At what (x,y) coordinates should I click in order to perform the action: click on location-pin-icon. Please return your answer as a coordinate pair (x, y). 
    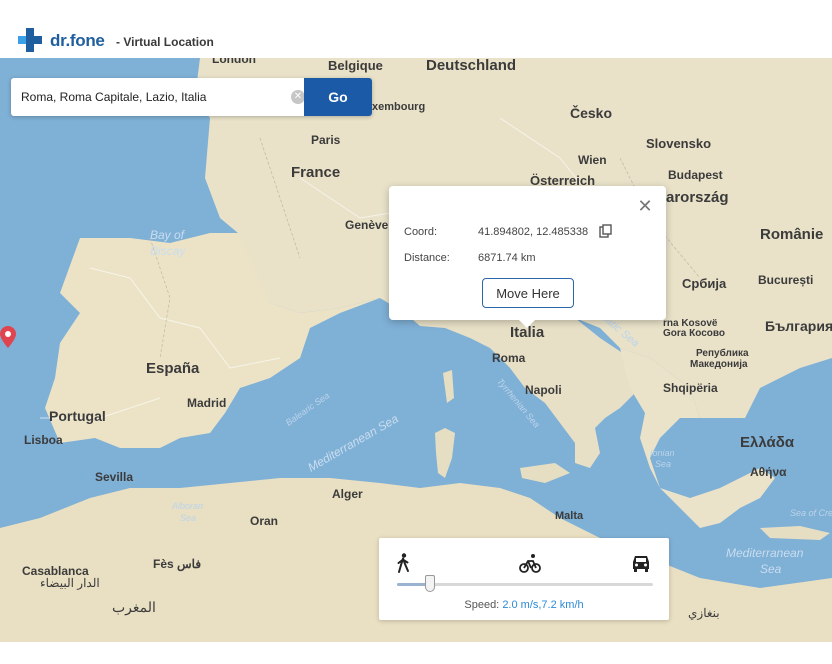
    Looking at the image, I should click on (8, 337).